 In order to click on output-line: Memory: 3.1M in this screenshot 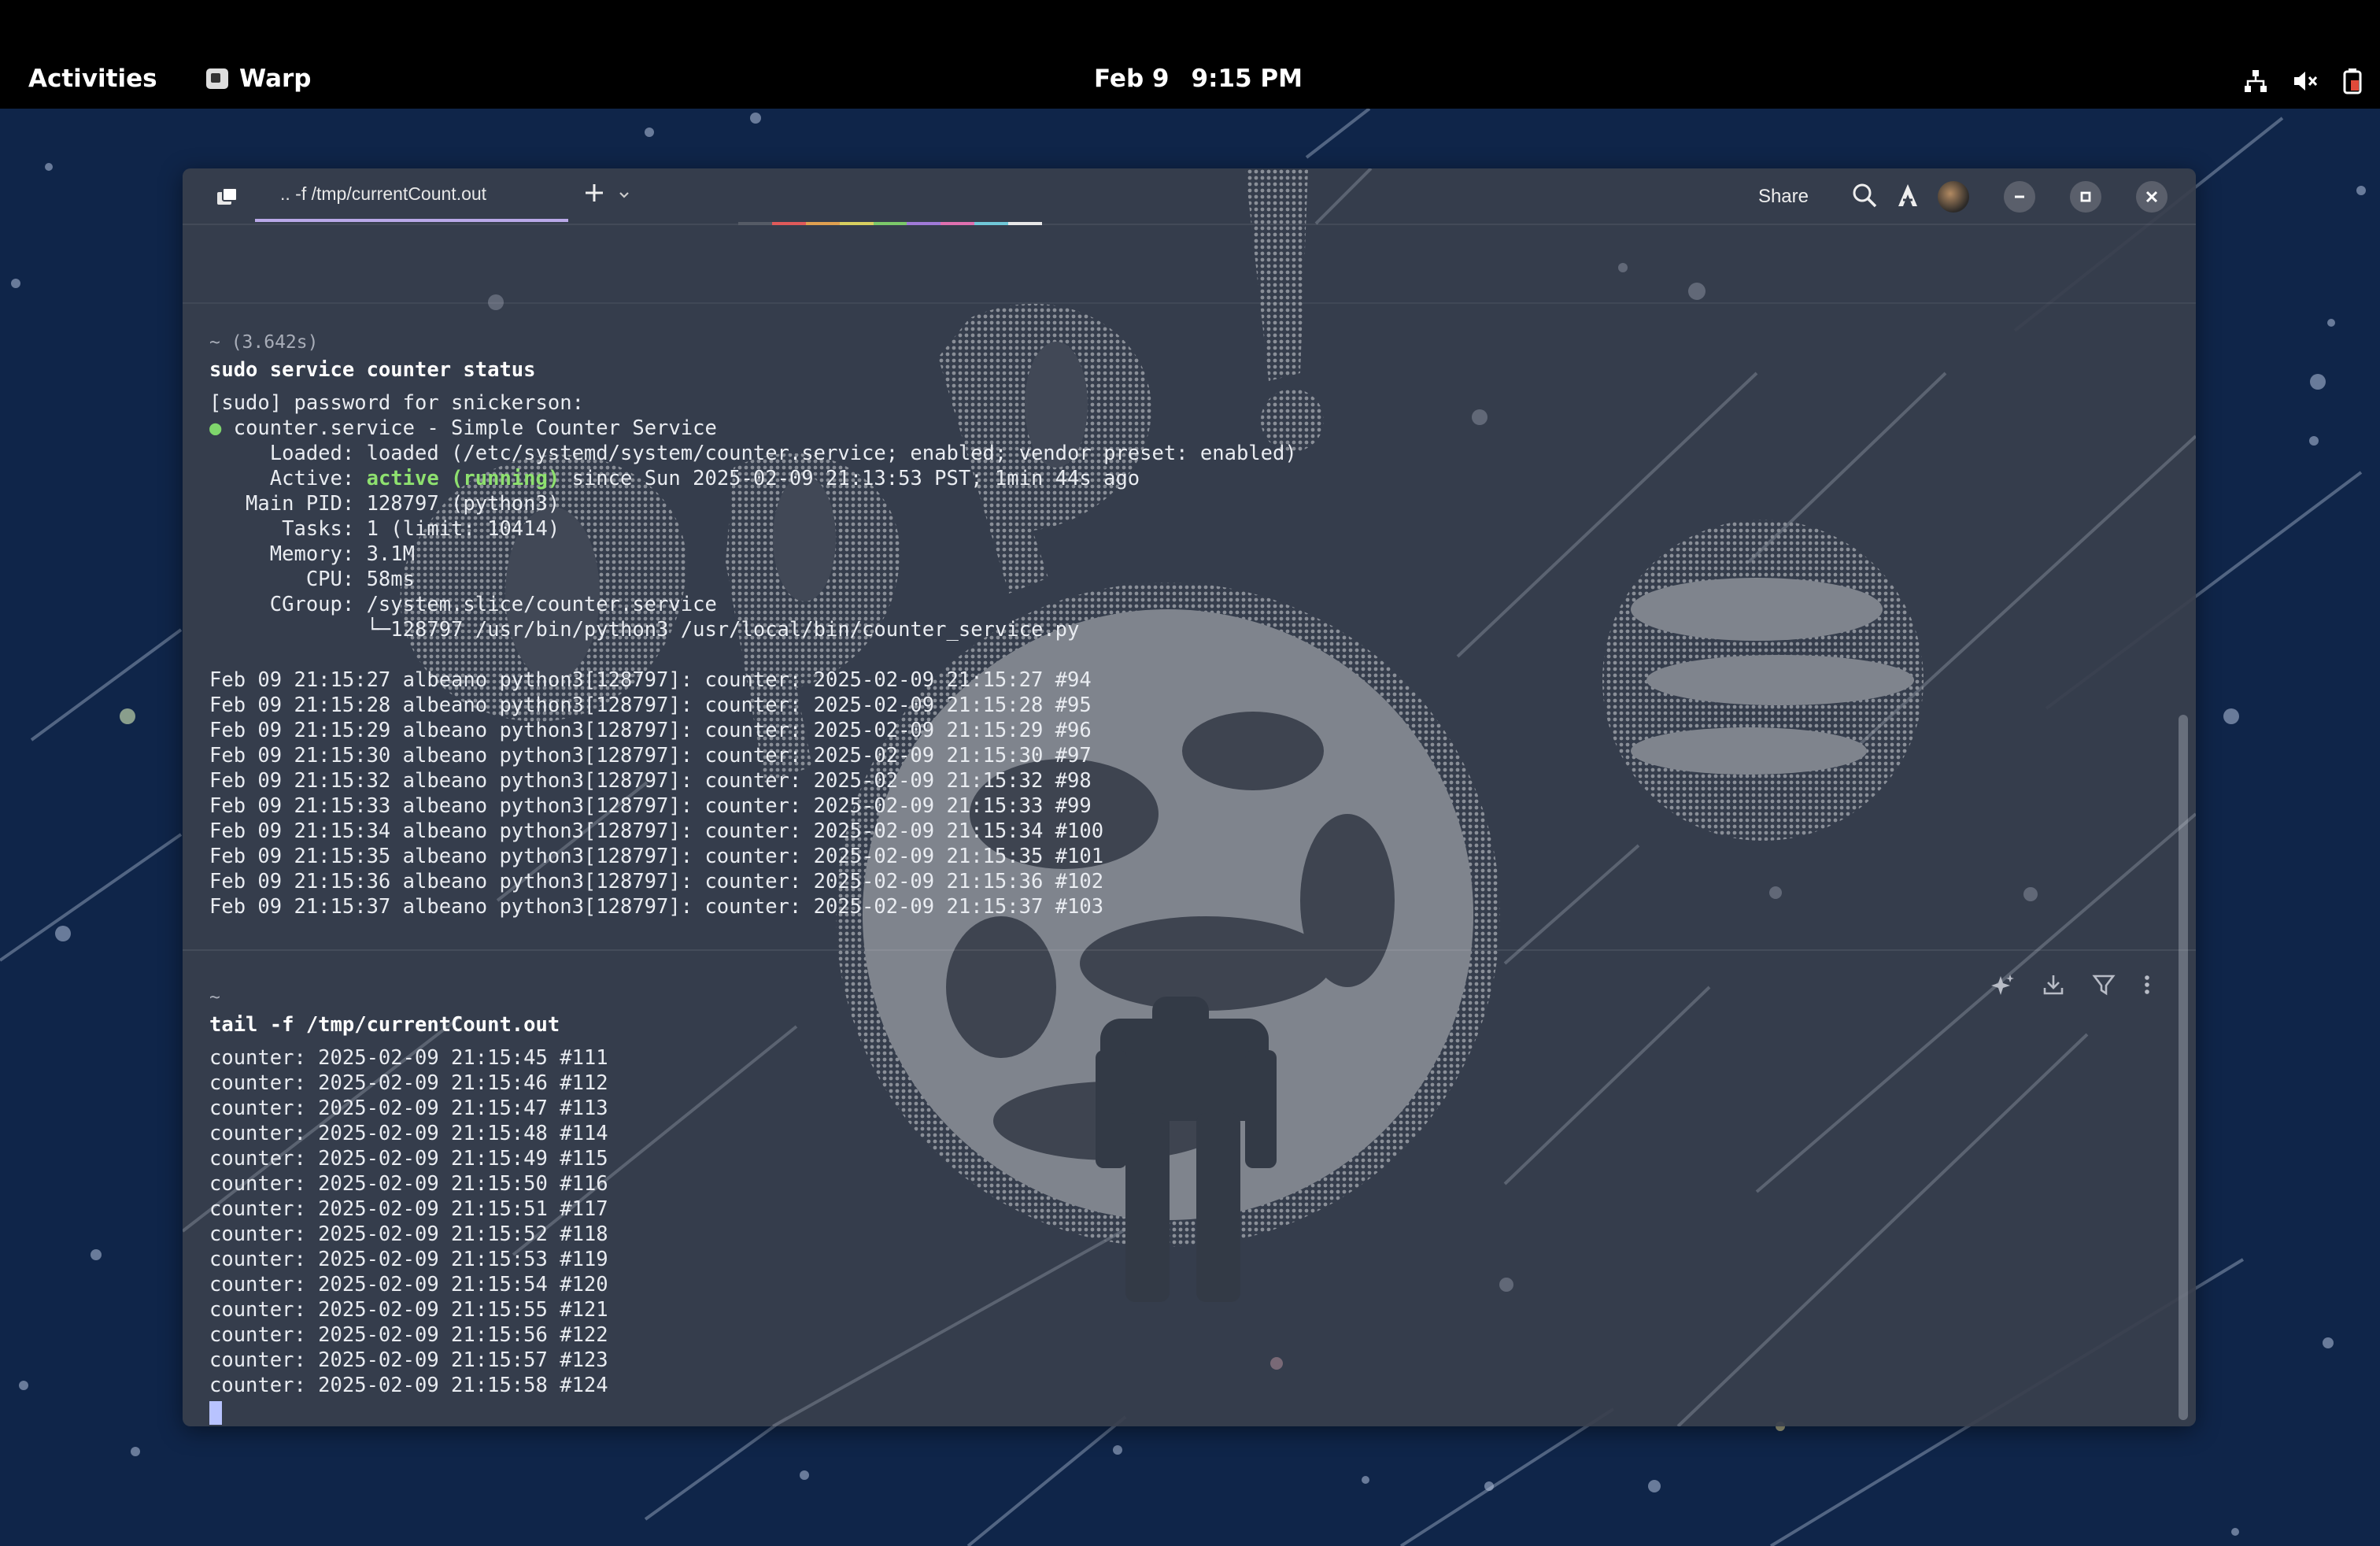, I will do `click(312, 554)`.